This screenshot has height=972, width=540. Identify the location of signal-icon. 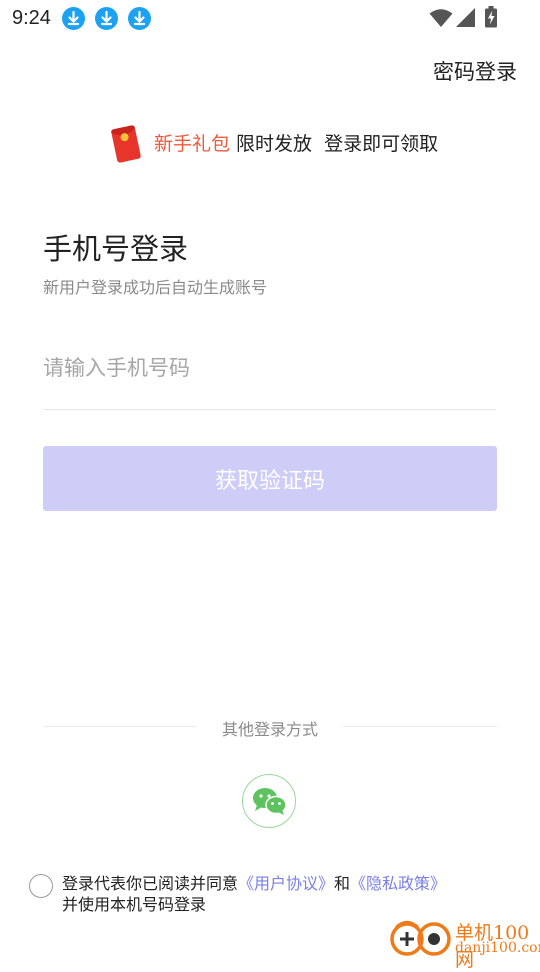
(465, 17).